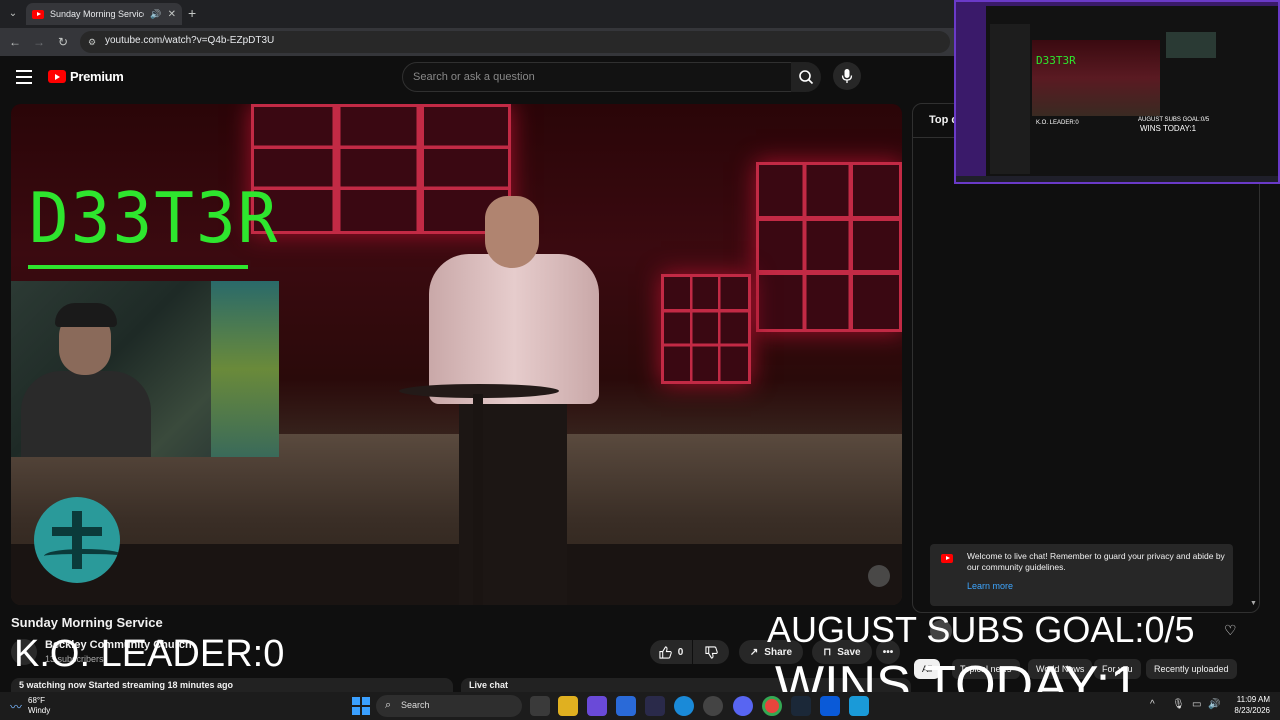 Image resolution: width=1280 pixels, height=720 pixels. What do you see at coordinates (1235, 705) in the screenshot?
I see `system-clock: 11:09 AM 8/23/2026` at bounding box center [1235, 705].